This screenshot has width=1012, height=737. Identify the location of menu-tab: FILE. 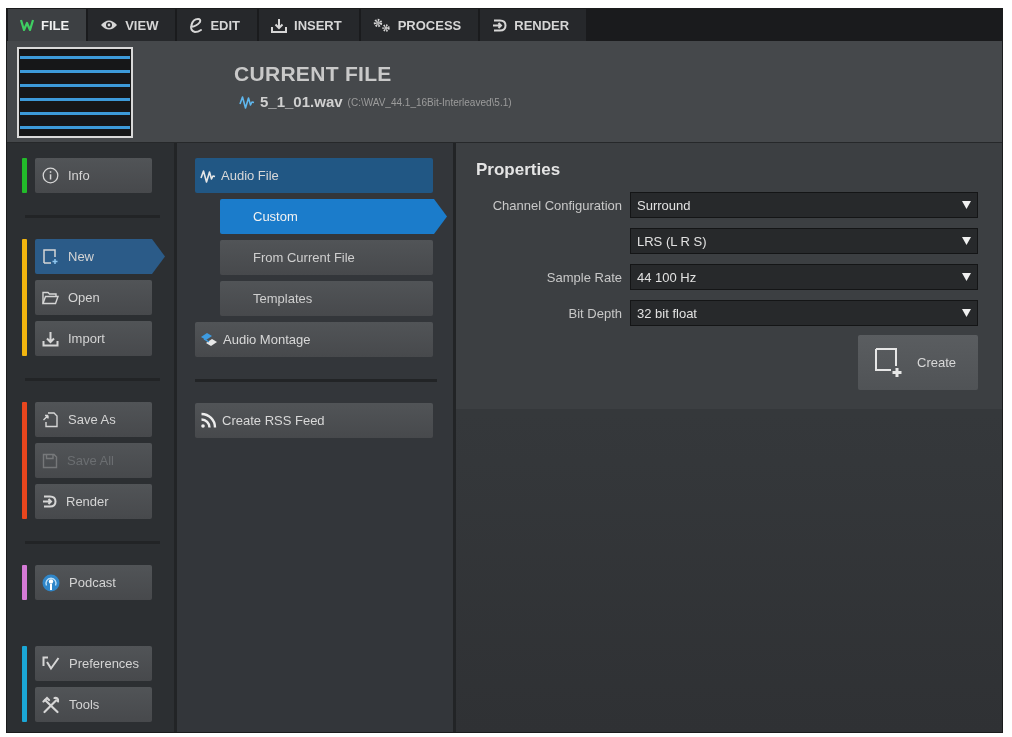
(47, 25).